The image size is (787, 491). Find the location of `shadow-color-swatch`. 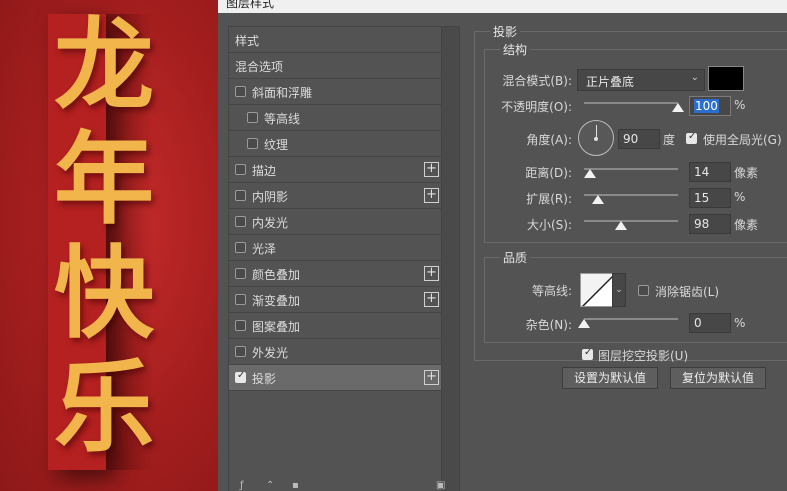

shadow-color-swatch is located at coordinates (726, 78).